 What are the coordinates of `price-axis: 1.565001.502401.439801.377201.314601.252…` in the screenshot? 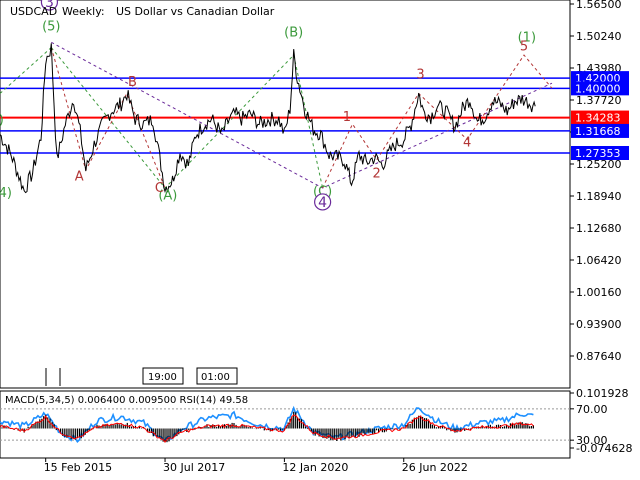 It's located at (596, 181).